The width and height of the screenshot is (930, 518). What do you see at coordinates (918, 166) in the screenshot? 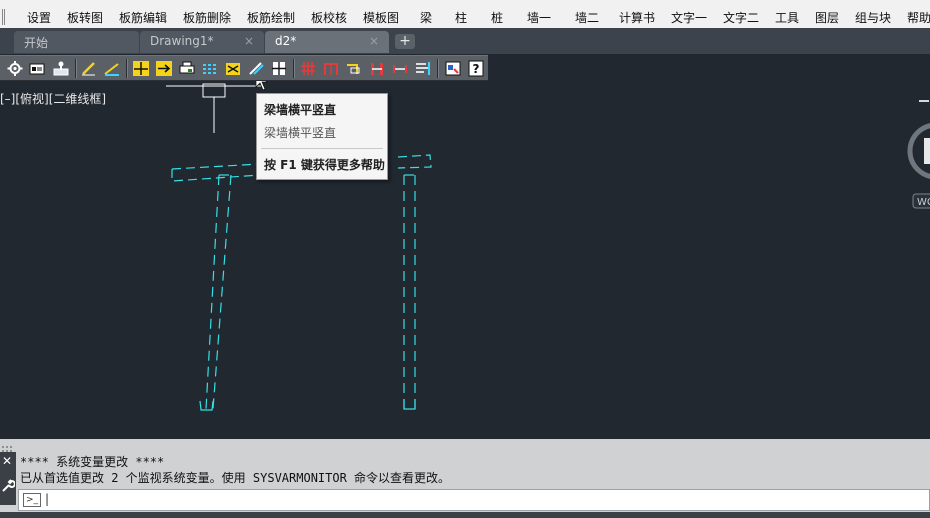
I see `viewcube: WC` at bounding box center [918, 166].